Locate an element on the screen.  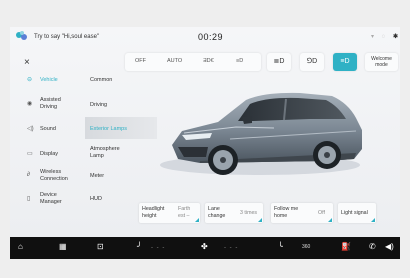
sidebar-label: Device Manager is located at coordinates (51, 198).